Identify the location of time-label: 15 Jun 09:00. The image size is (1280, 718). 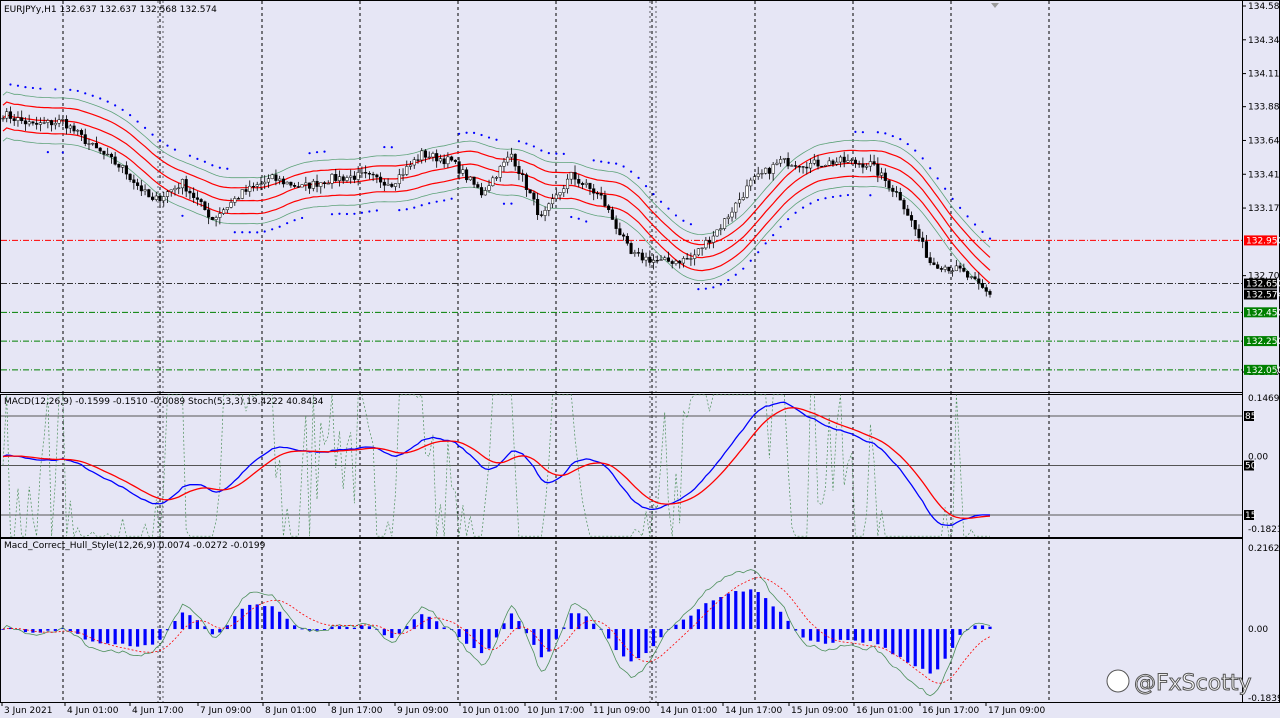
(819, 711).